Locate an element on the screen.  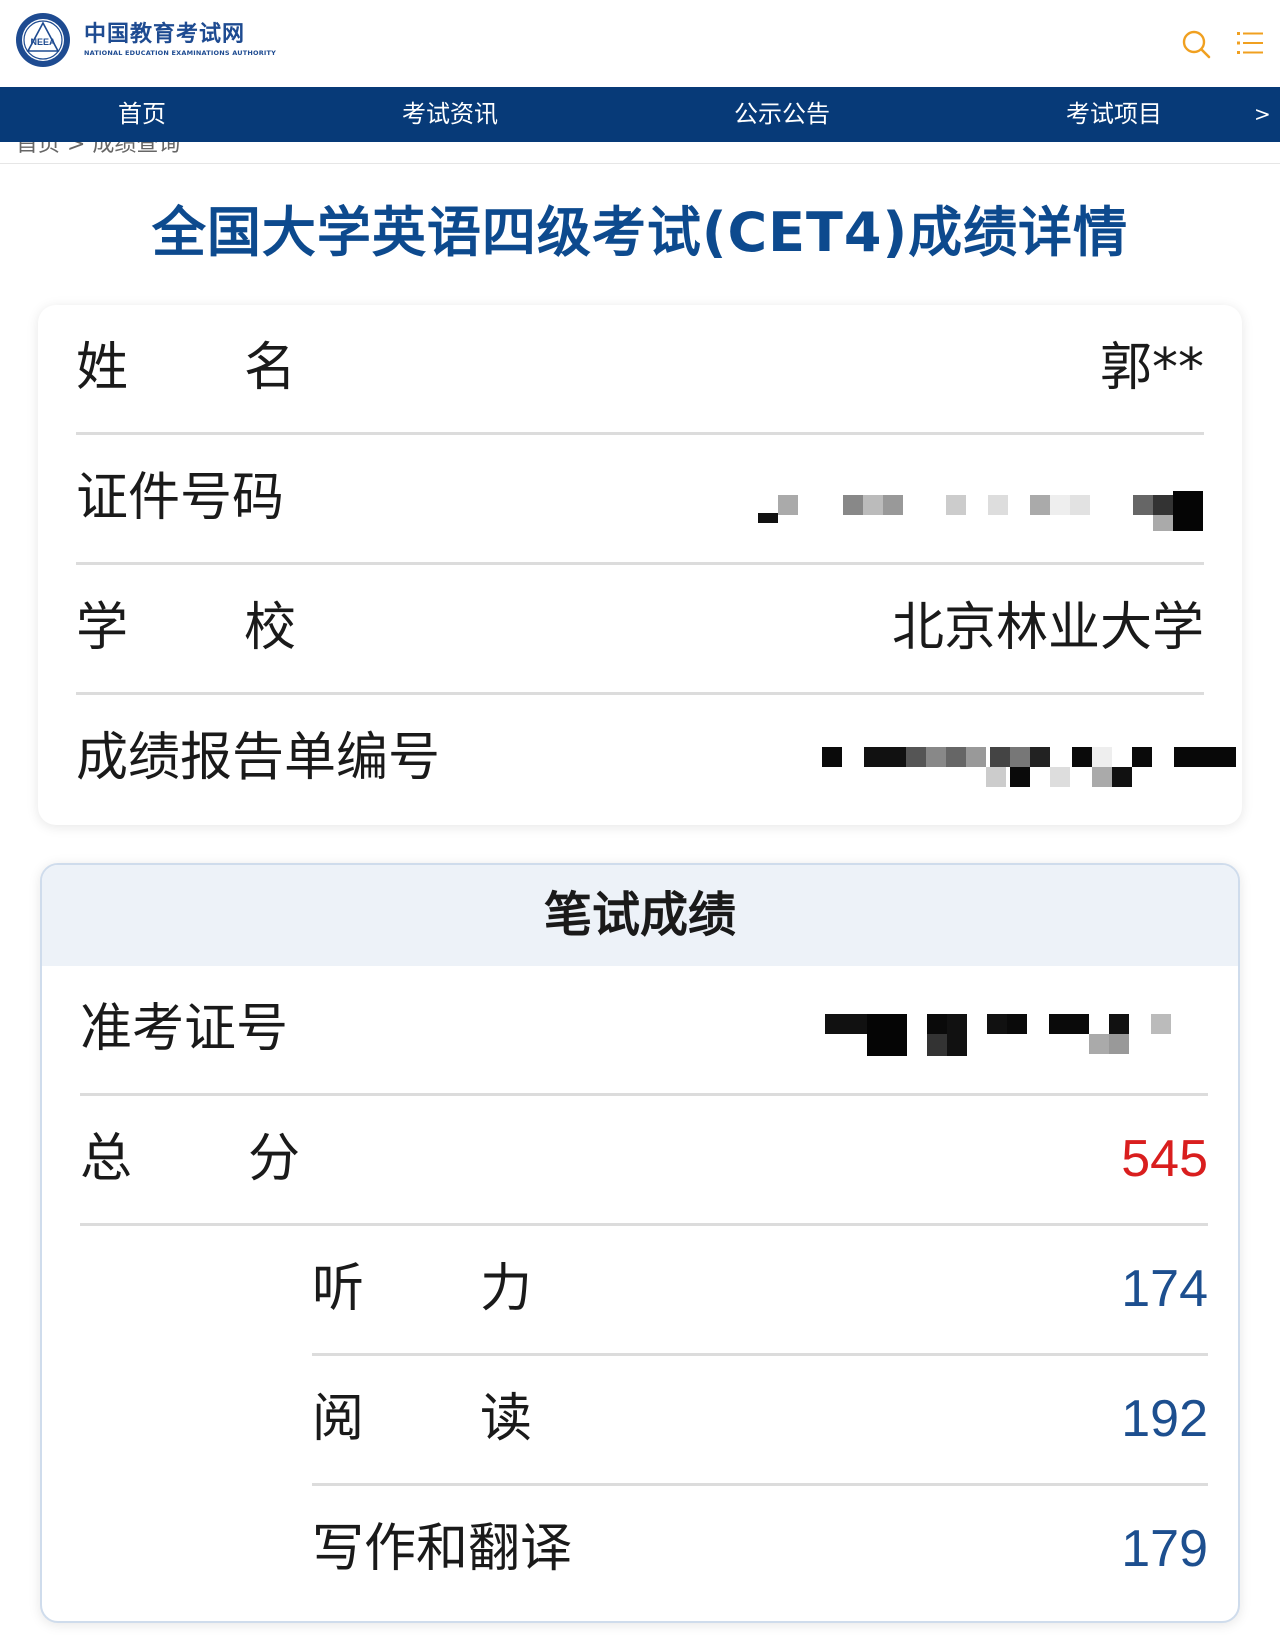
nav-item-notices: 公示公告 is located at coordinates (782, 114).